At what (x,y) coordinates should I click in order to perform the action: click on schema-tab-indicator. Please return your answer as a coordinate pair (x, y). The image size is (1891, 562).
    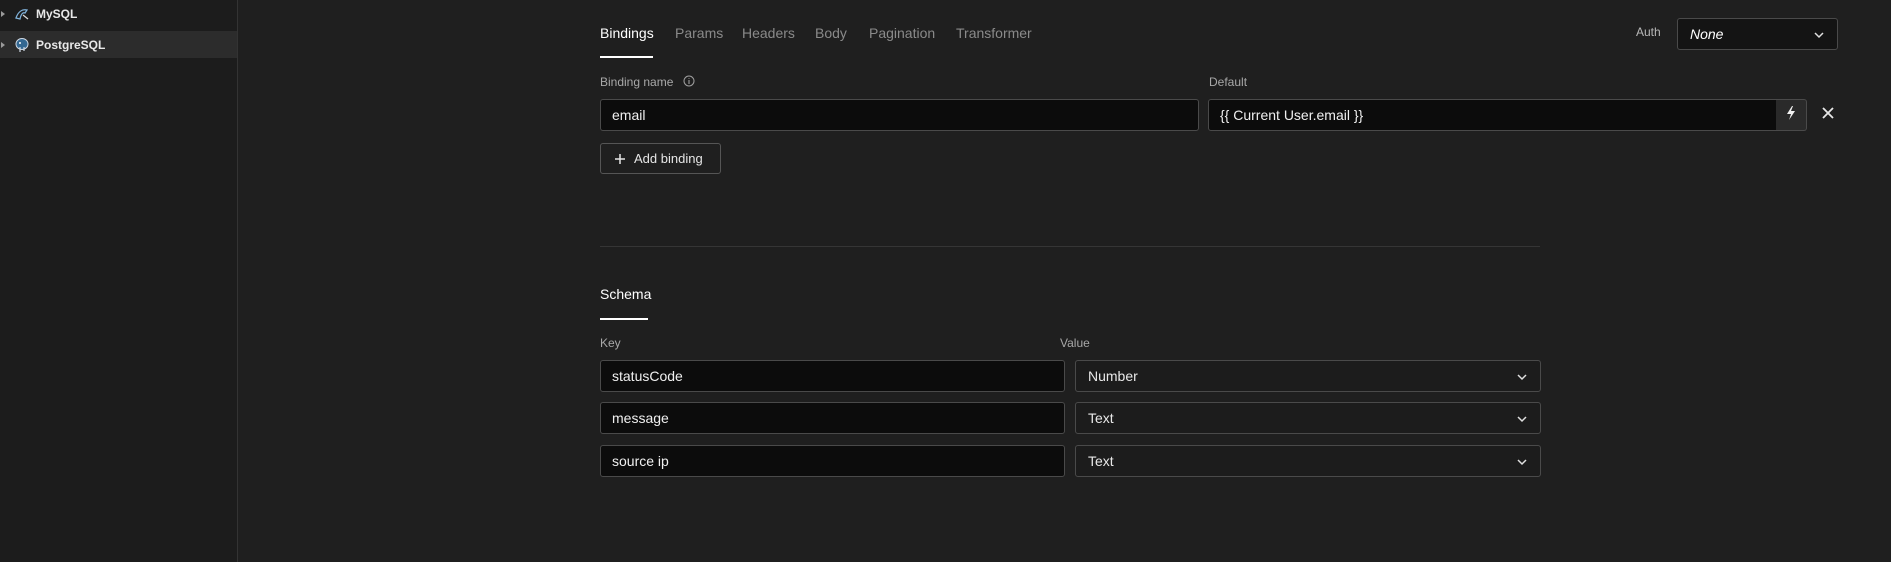
    Looking at the image, I should click on (624, 319).